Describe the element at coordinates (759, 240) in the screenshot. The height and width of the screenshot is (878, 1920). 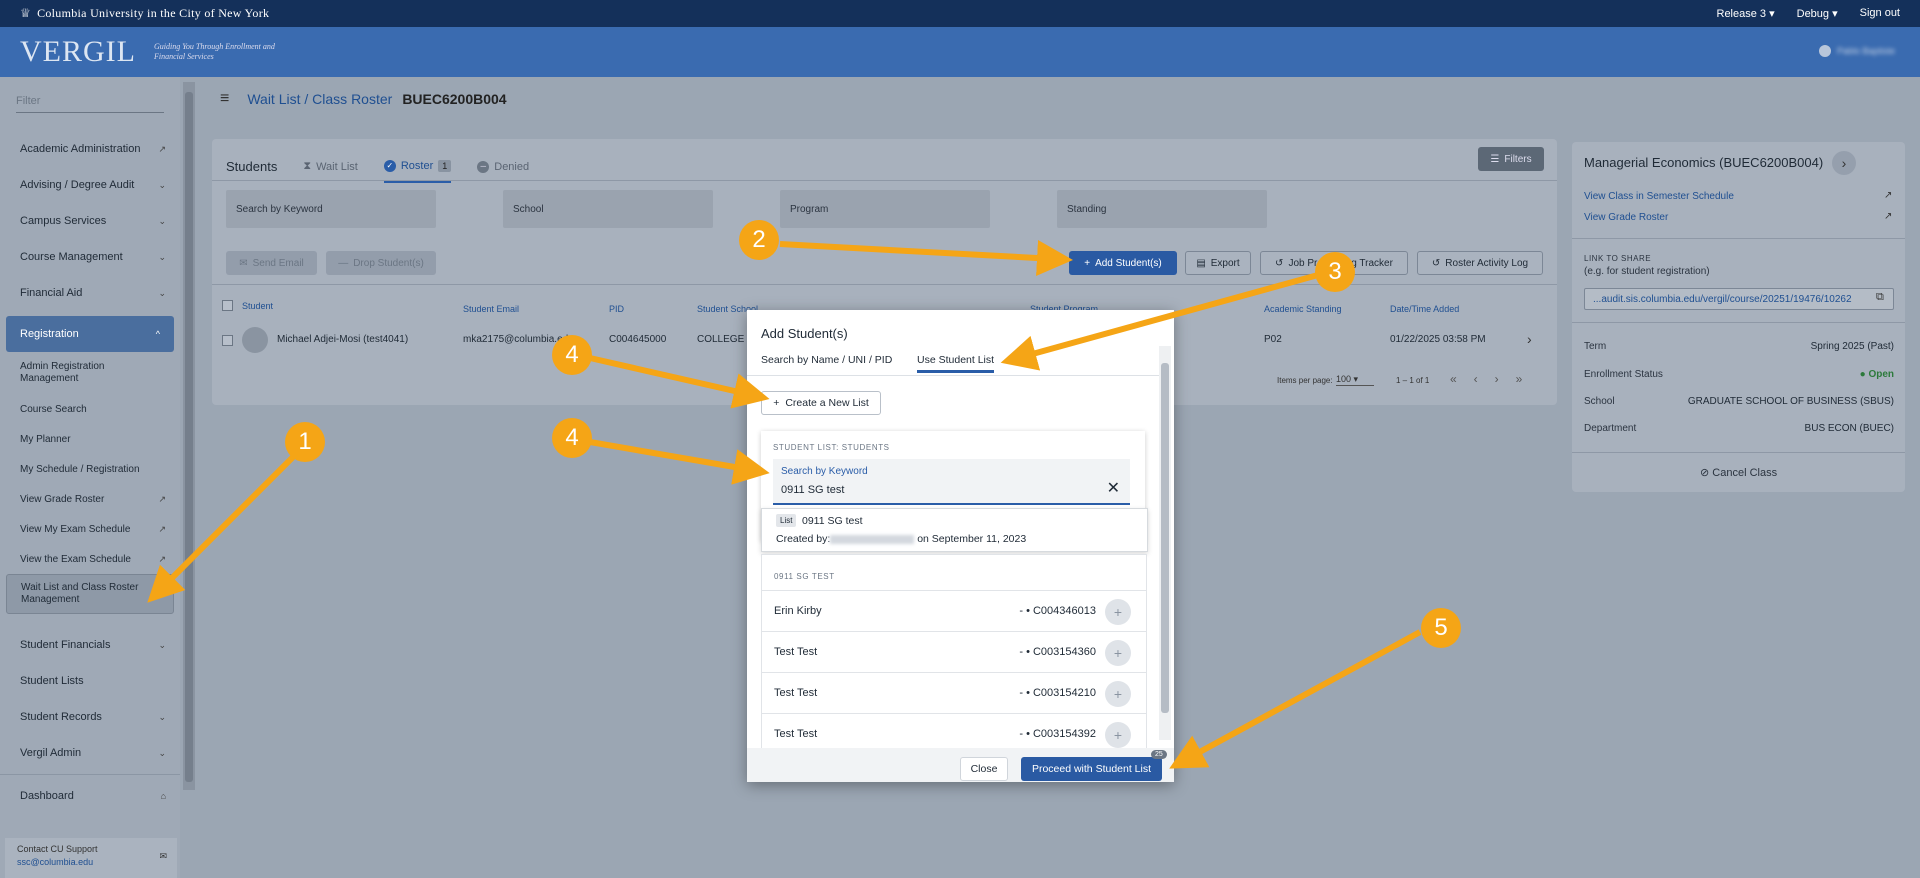
I see `callout-2: 2` at that location.